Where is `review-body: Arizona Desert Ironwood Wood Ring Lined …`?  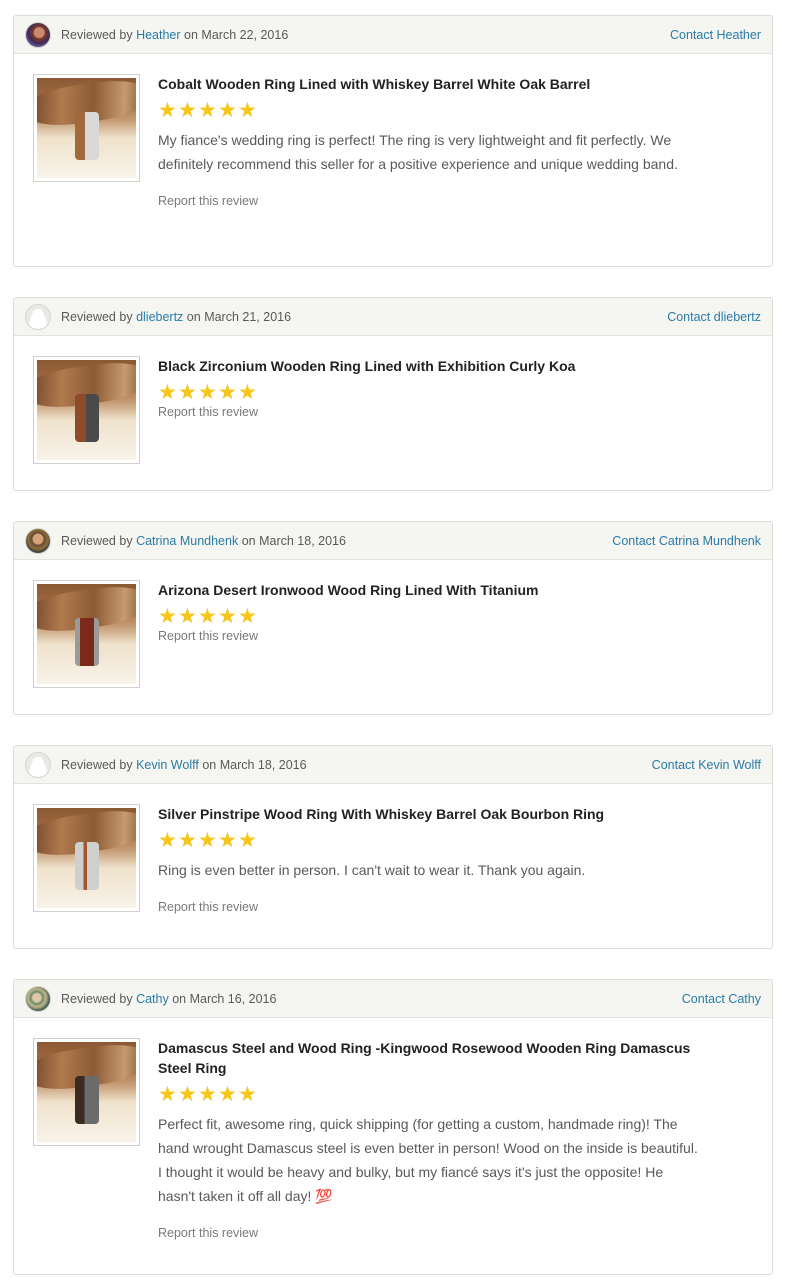
review-body: Arizona Desert Ironwood Wood Ring Lined … is located at coordinates (393, 624).